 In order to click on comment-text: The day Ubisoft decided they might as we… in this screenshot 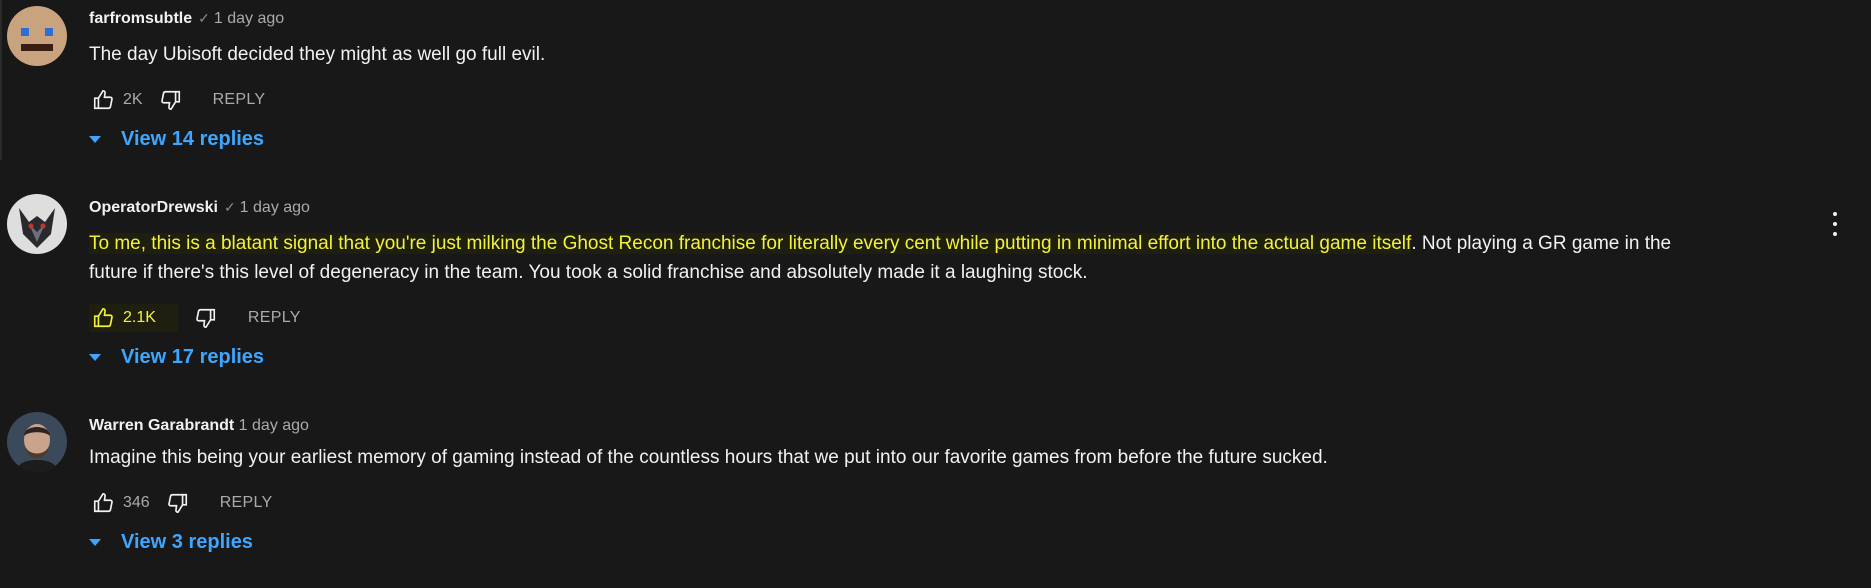, I will do `click(317, 54)`.